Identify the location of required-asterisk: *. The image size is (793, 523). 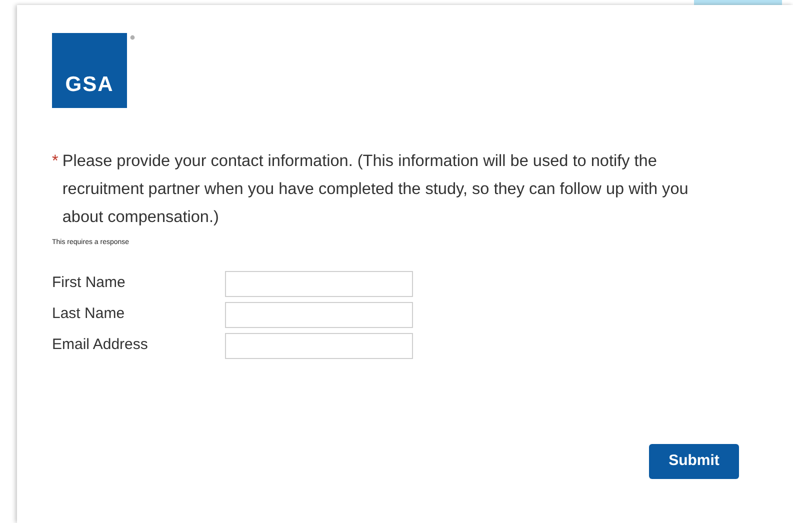
(55, 161).